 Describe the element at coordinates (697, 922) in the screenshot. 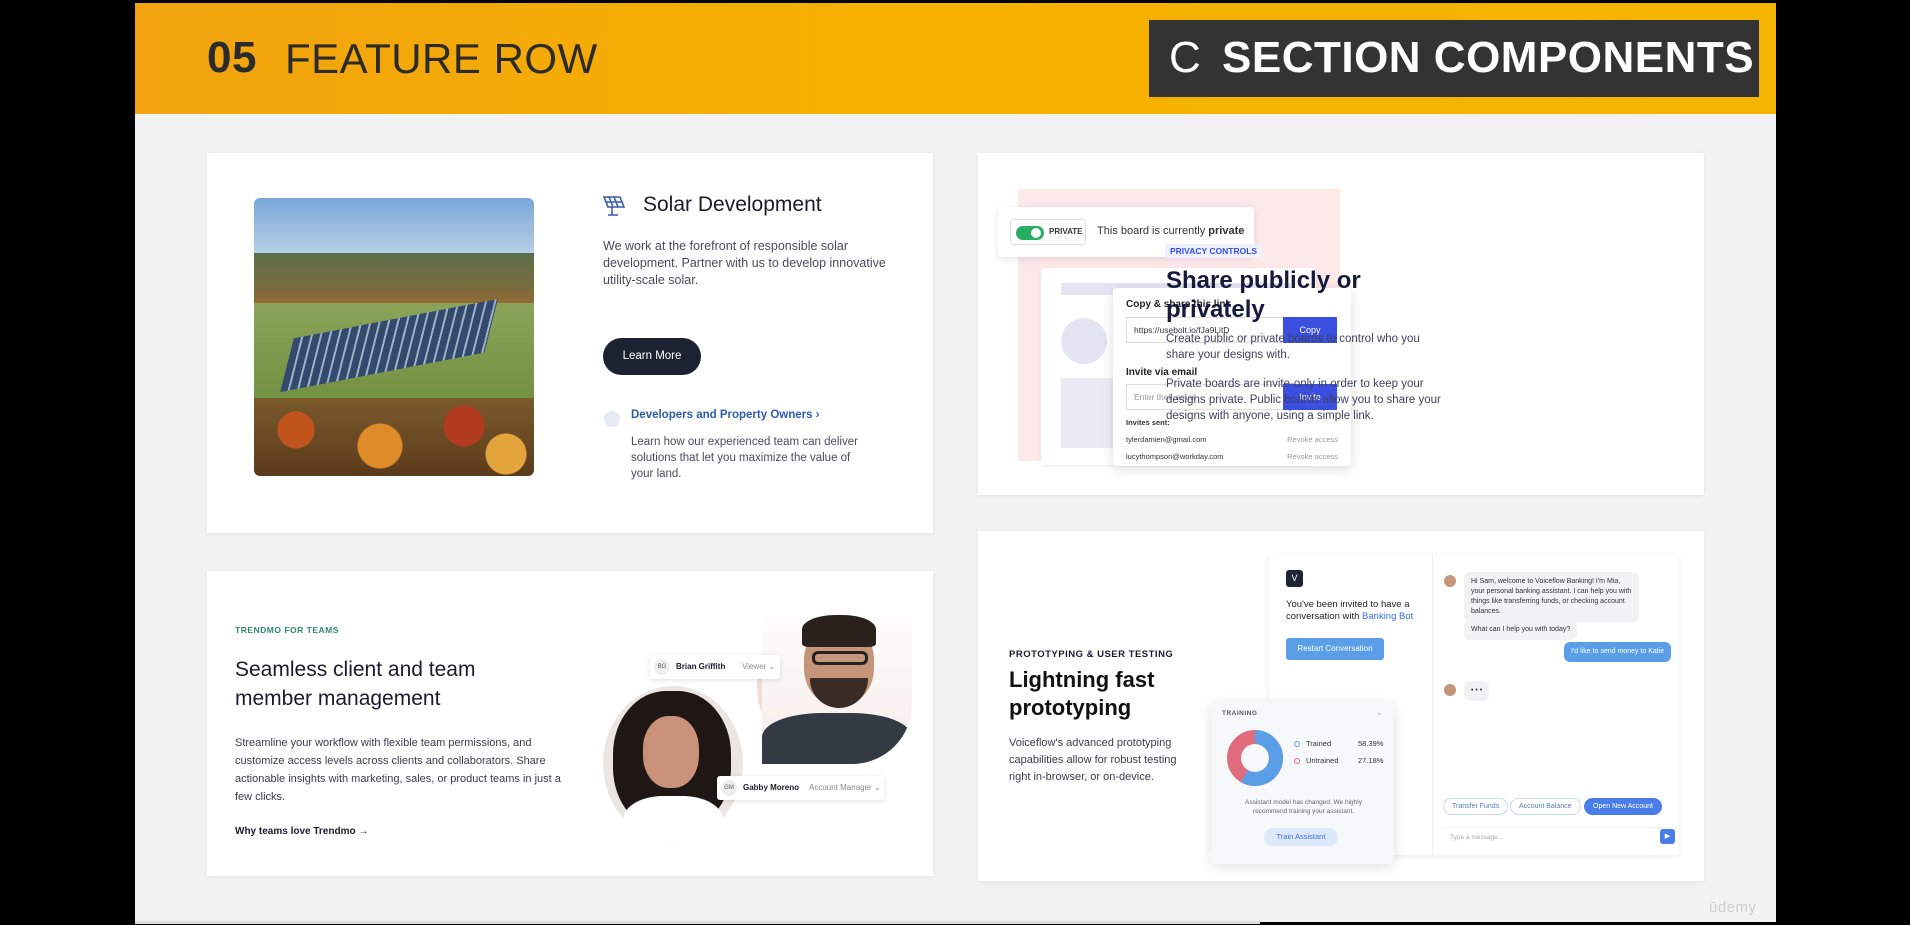

I see `video-progress-bar` at that location.